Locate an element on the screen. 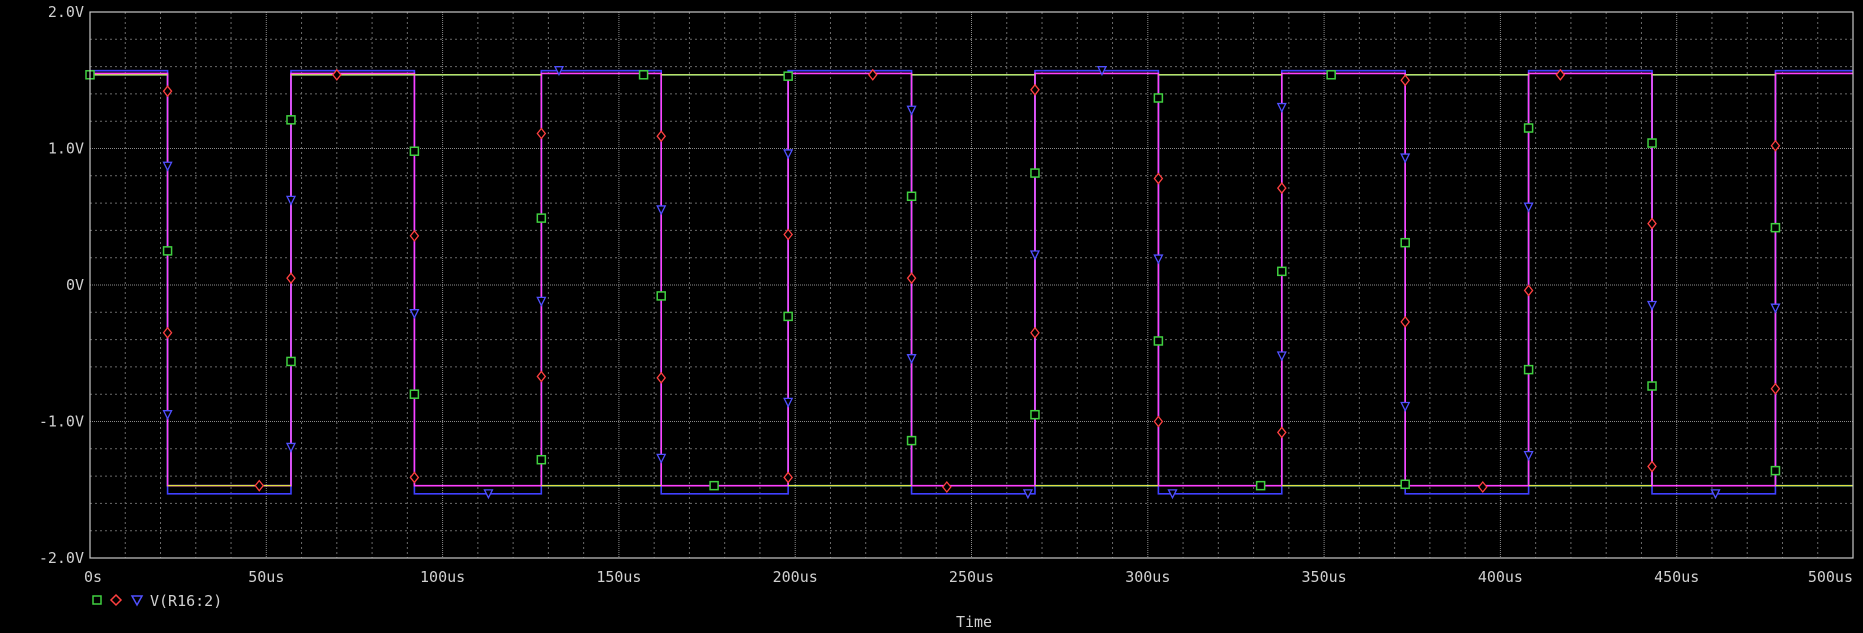 Image resolution: width=1863 pixels, height=633 pixels. x-tick-label: 150us is located at coordinates (618, 577).